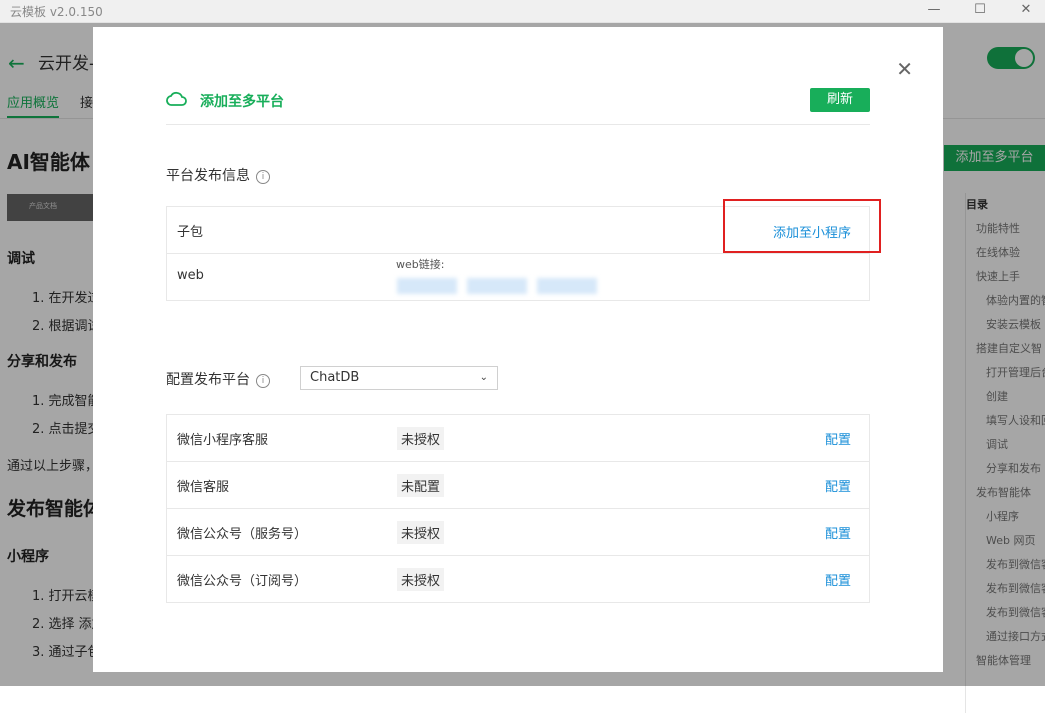 The width and height of the screenshot is (1045, 713). Describe the element at coordinates (176, 98) in the screenshot. I see `cloud-icon` at that location.